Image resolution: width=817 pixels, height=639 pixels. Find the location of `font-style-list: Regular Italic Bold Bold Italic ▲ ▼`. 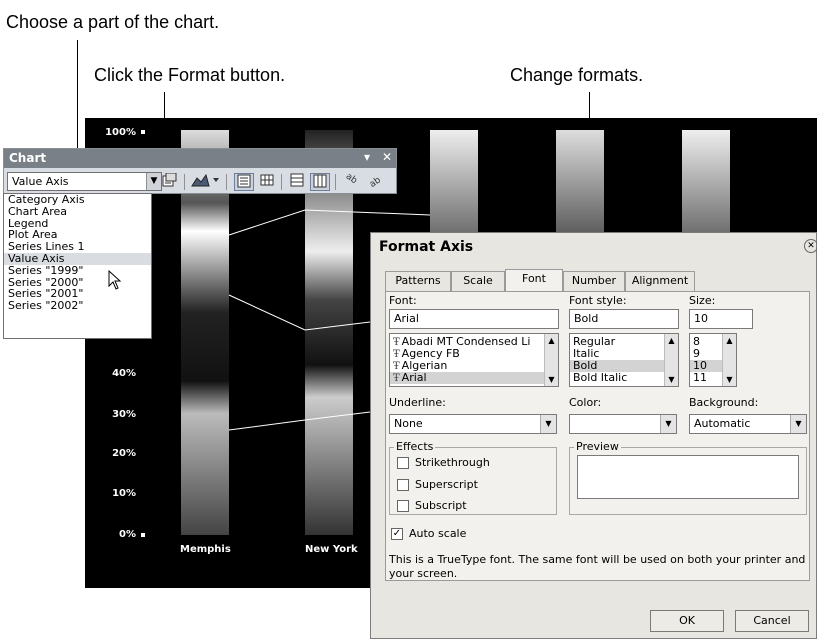

font-style-list: Regular Italic Bold Bold Italic ▲ ▼ is located at coordinates (624, 360).